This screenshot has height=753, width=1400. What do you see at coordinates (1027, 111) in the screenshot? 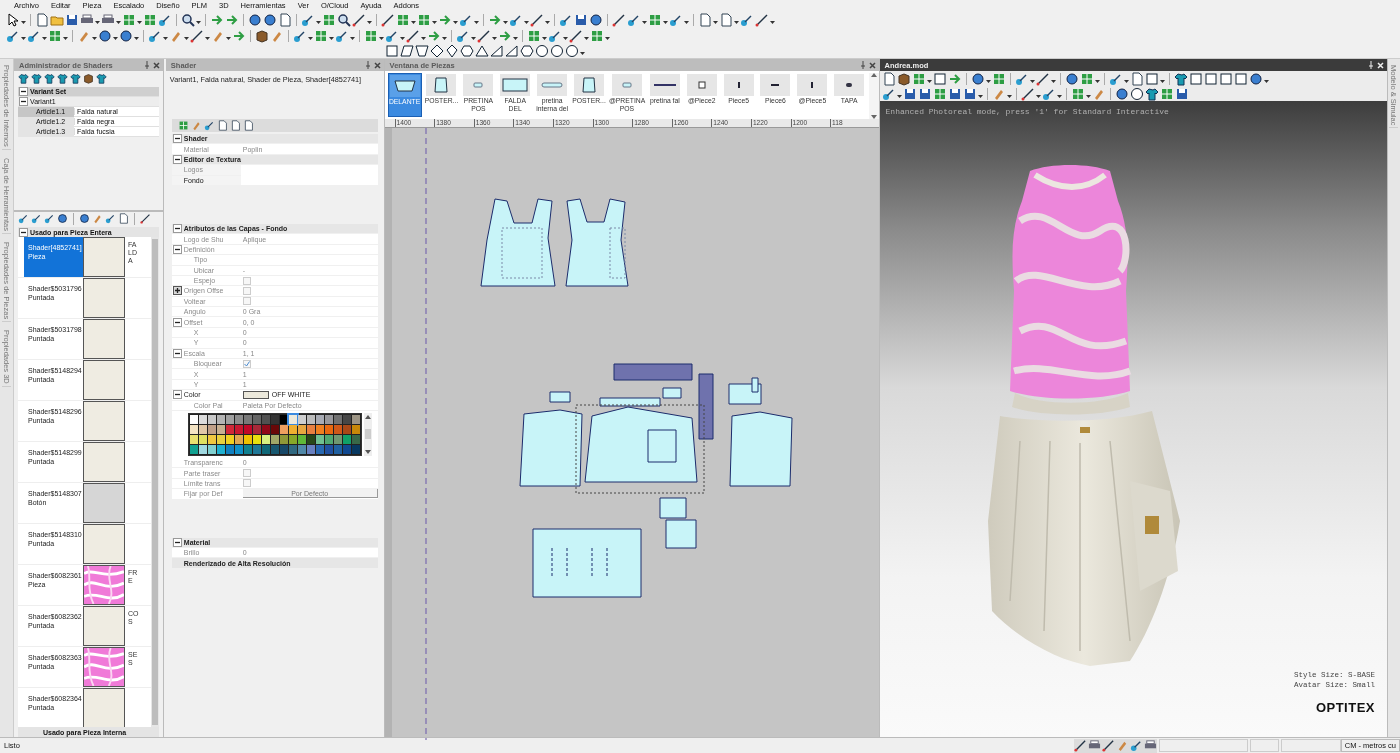
I see `mode-notice: Enhanced Photoreal mode, press '1' for Standard Interactive` at bounding box center [1027, 111].